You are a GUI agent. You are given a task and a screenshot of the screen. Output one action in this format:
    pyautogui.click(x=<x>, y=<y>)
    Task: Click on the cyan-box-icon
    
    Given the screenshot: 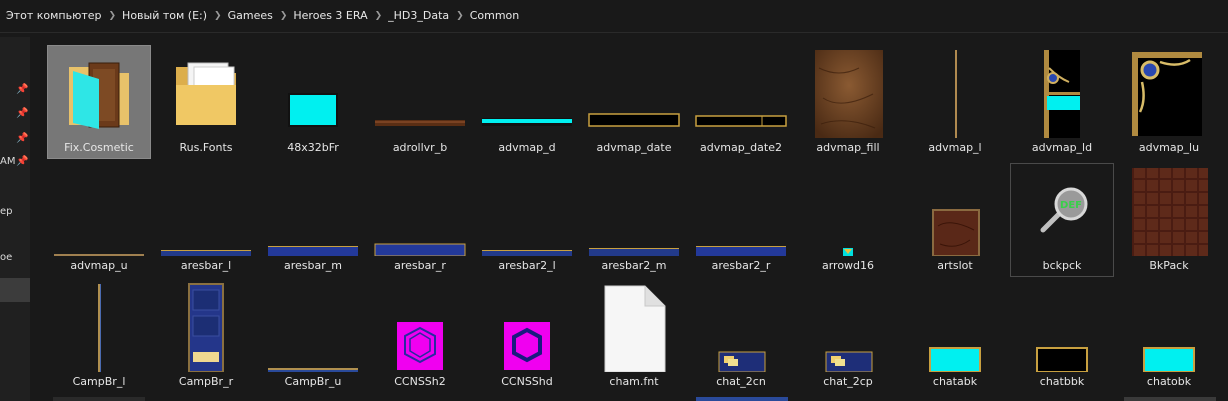 What is the action you would take?
    pyautogui.click(x=955, y=327)
    